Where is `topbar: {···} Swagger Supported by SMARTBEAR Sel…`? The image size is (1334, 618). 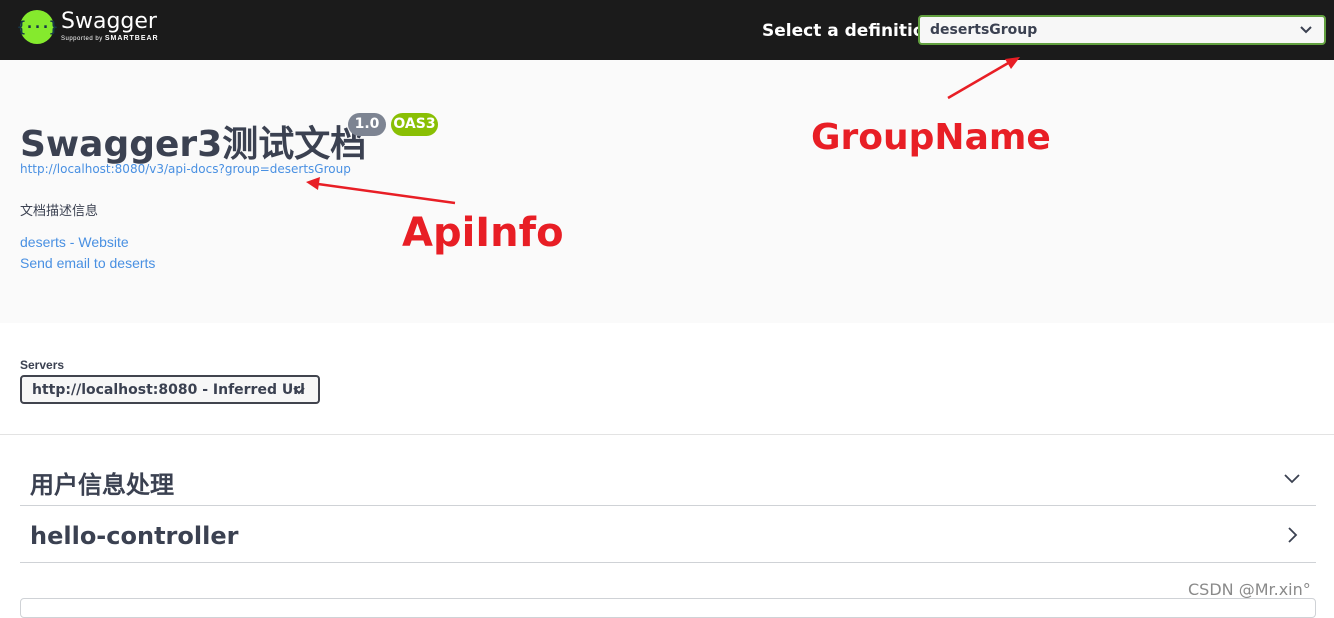 topbar: {···} Swagger Supported by SMARTBEAR Sel… is located at coordinates (667, 30).